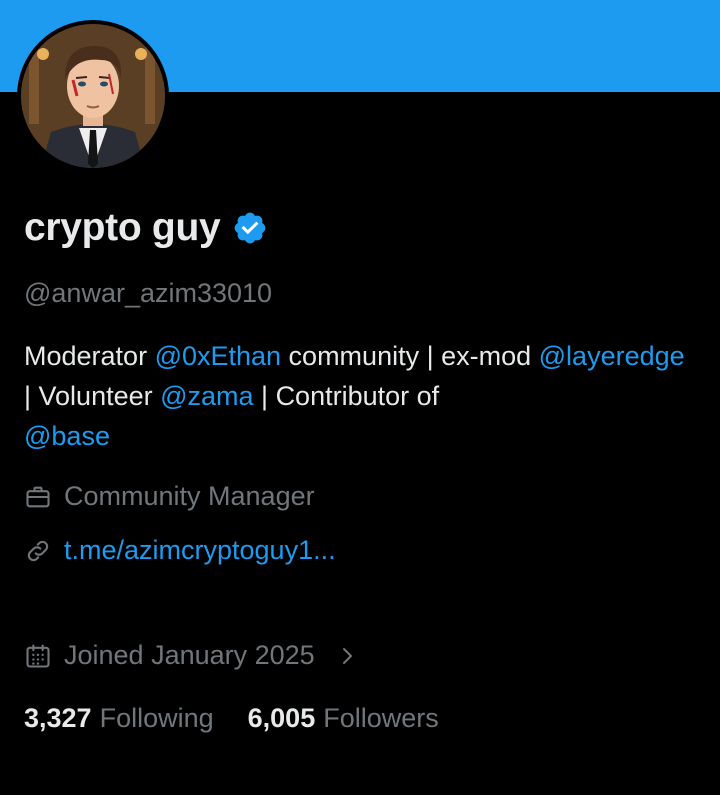  Describe the element at coordinates (206, 396) in the screenshot. I see `mention-link: @zama` at that location.